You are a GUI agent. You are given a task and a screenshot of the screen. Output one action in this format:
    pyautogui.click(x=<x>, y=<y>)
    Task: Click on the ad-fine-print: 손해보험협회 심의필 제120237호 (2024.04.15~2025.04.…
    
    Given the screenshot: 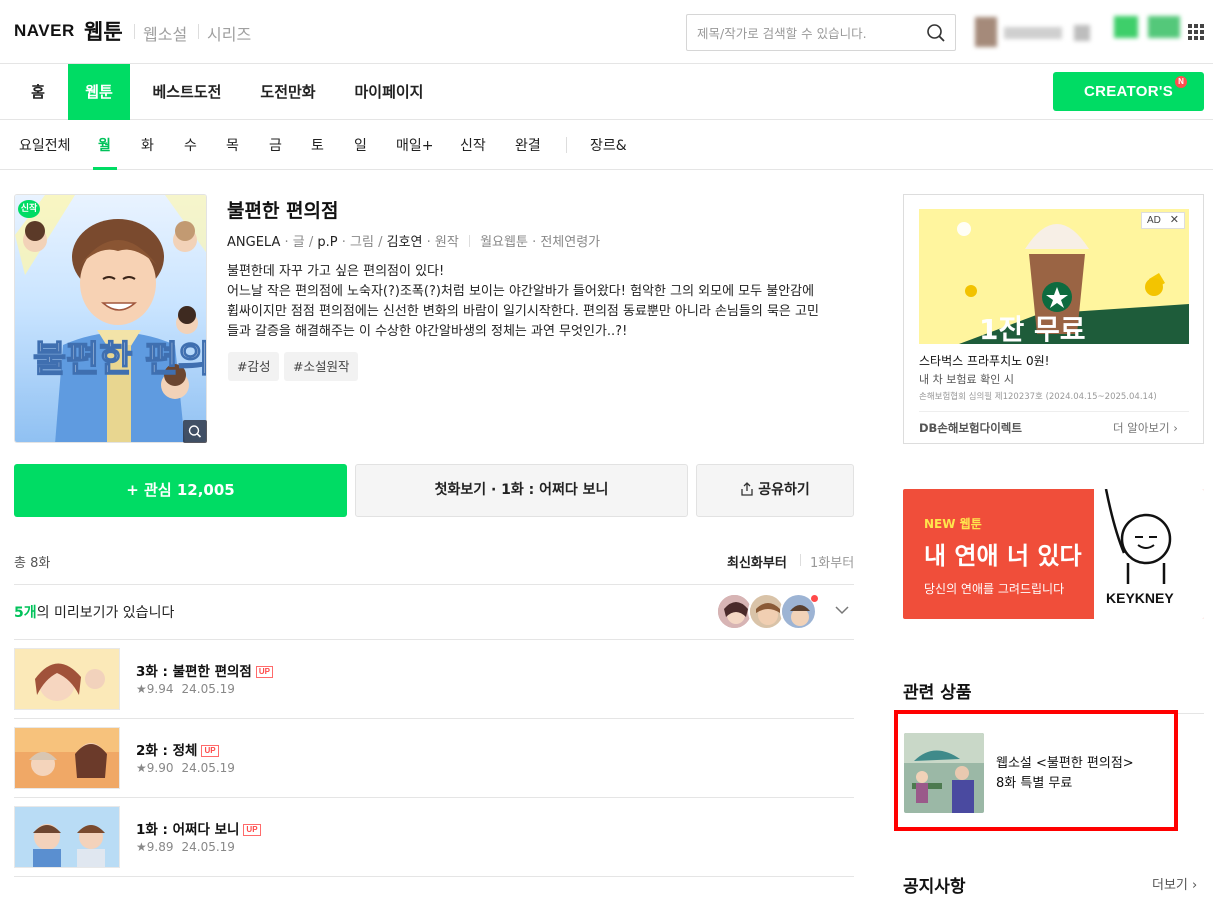 What is the action you would take?
    pyautogui.click(x=1038, y=397)
    